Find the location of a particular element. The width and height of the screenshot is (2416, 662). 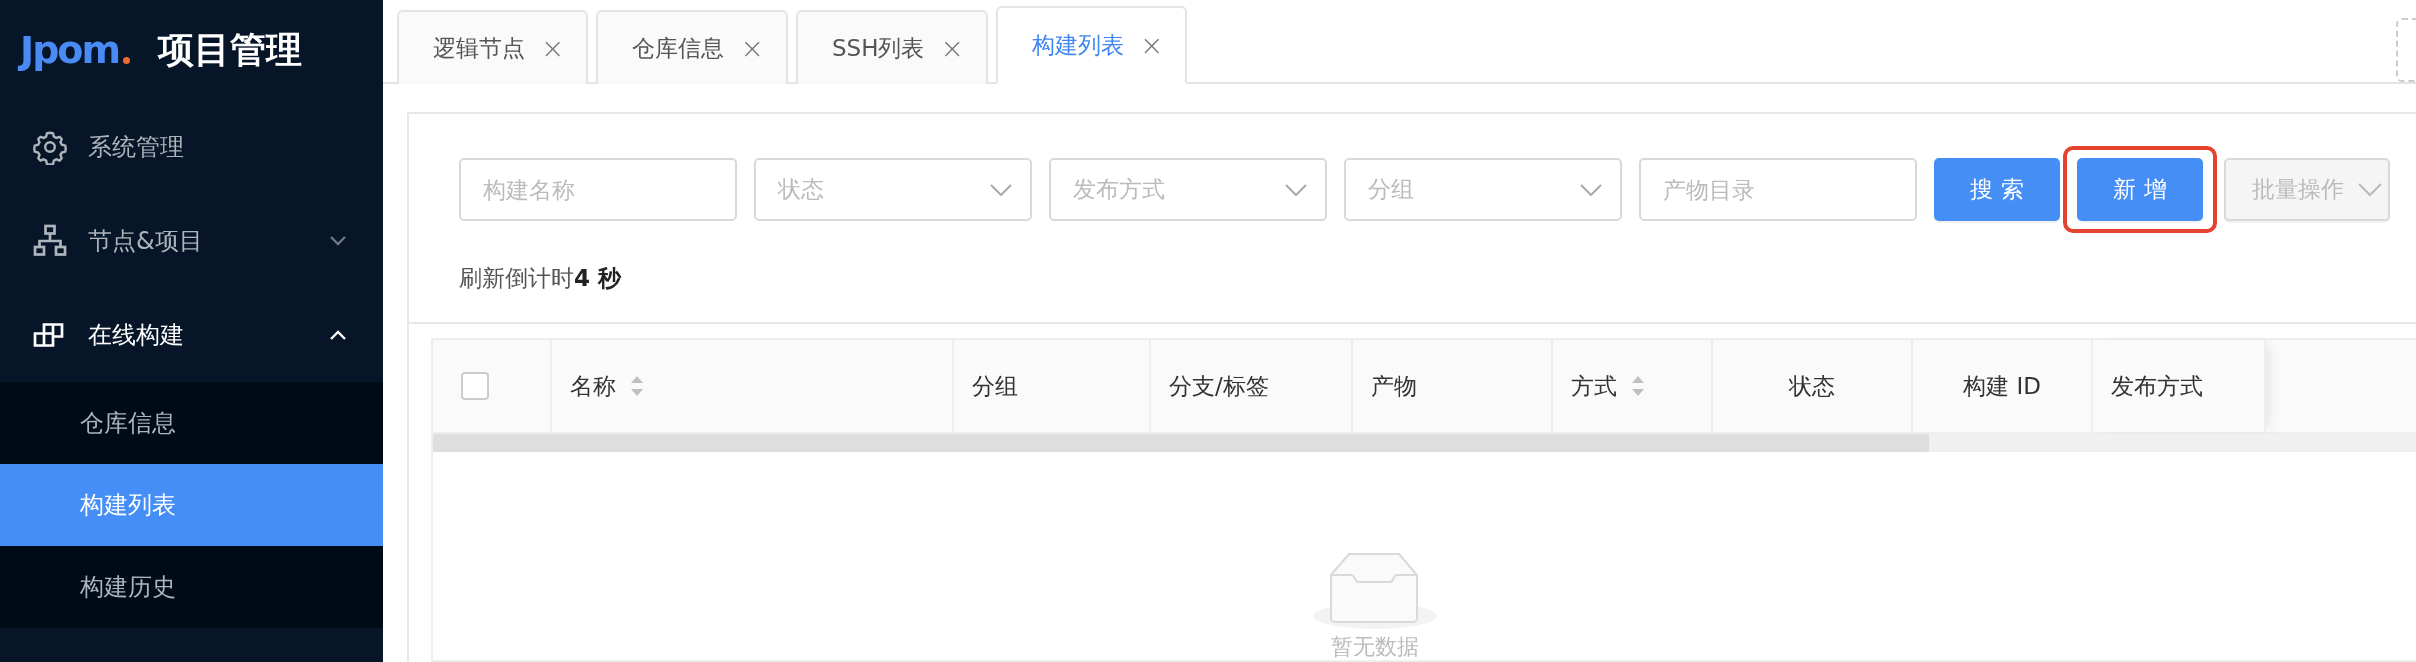

input-field: 产物目录 is located at coordinates (1778, 189).